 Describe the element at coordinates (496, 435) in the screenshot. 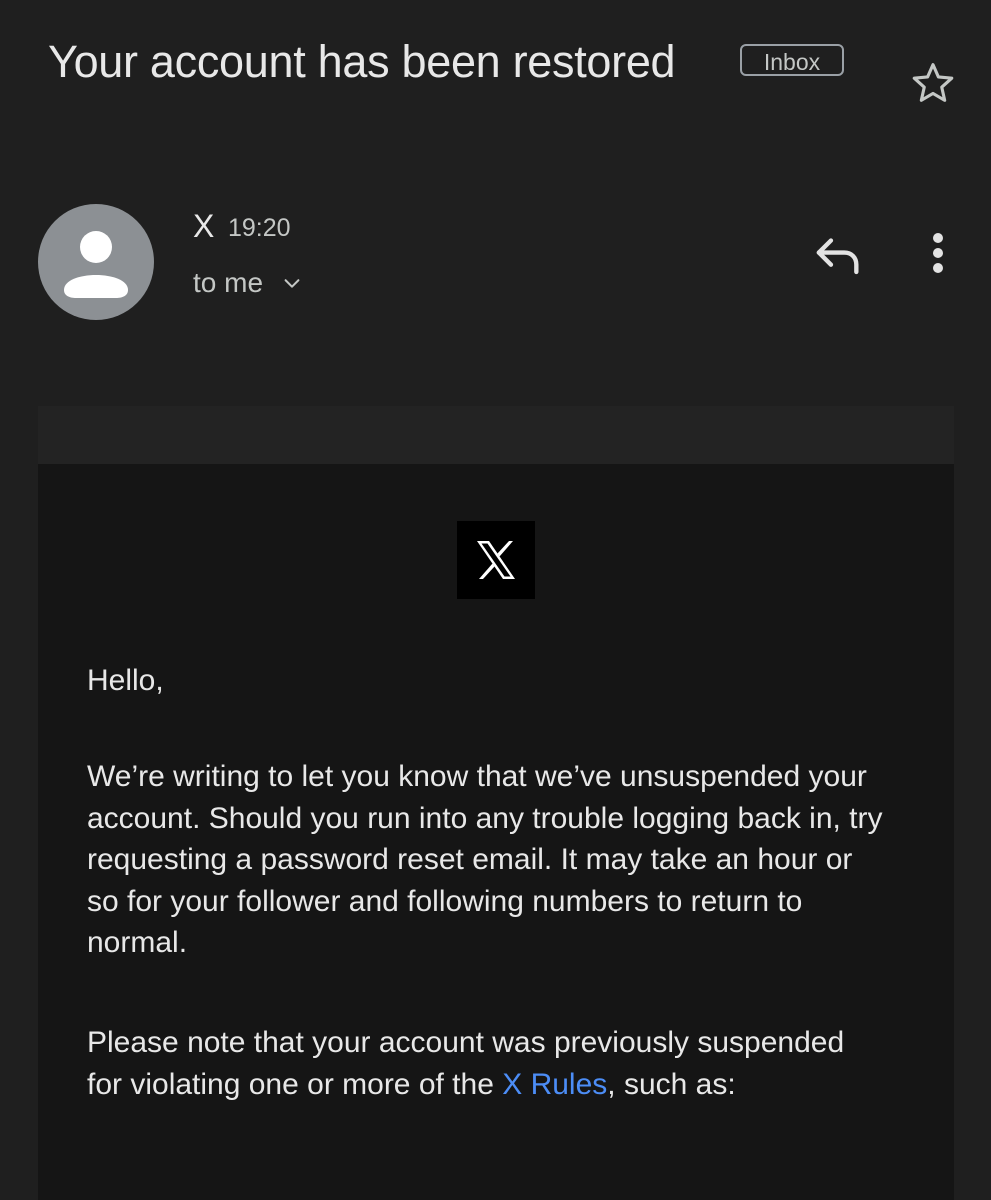

I see `email-header-band` at that location.